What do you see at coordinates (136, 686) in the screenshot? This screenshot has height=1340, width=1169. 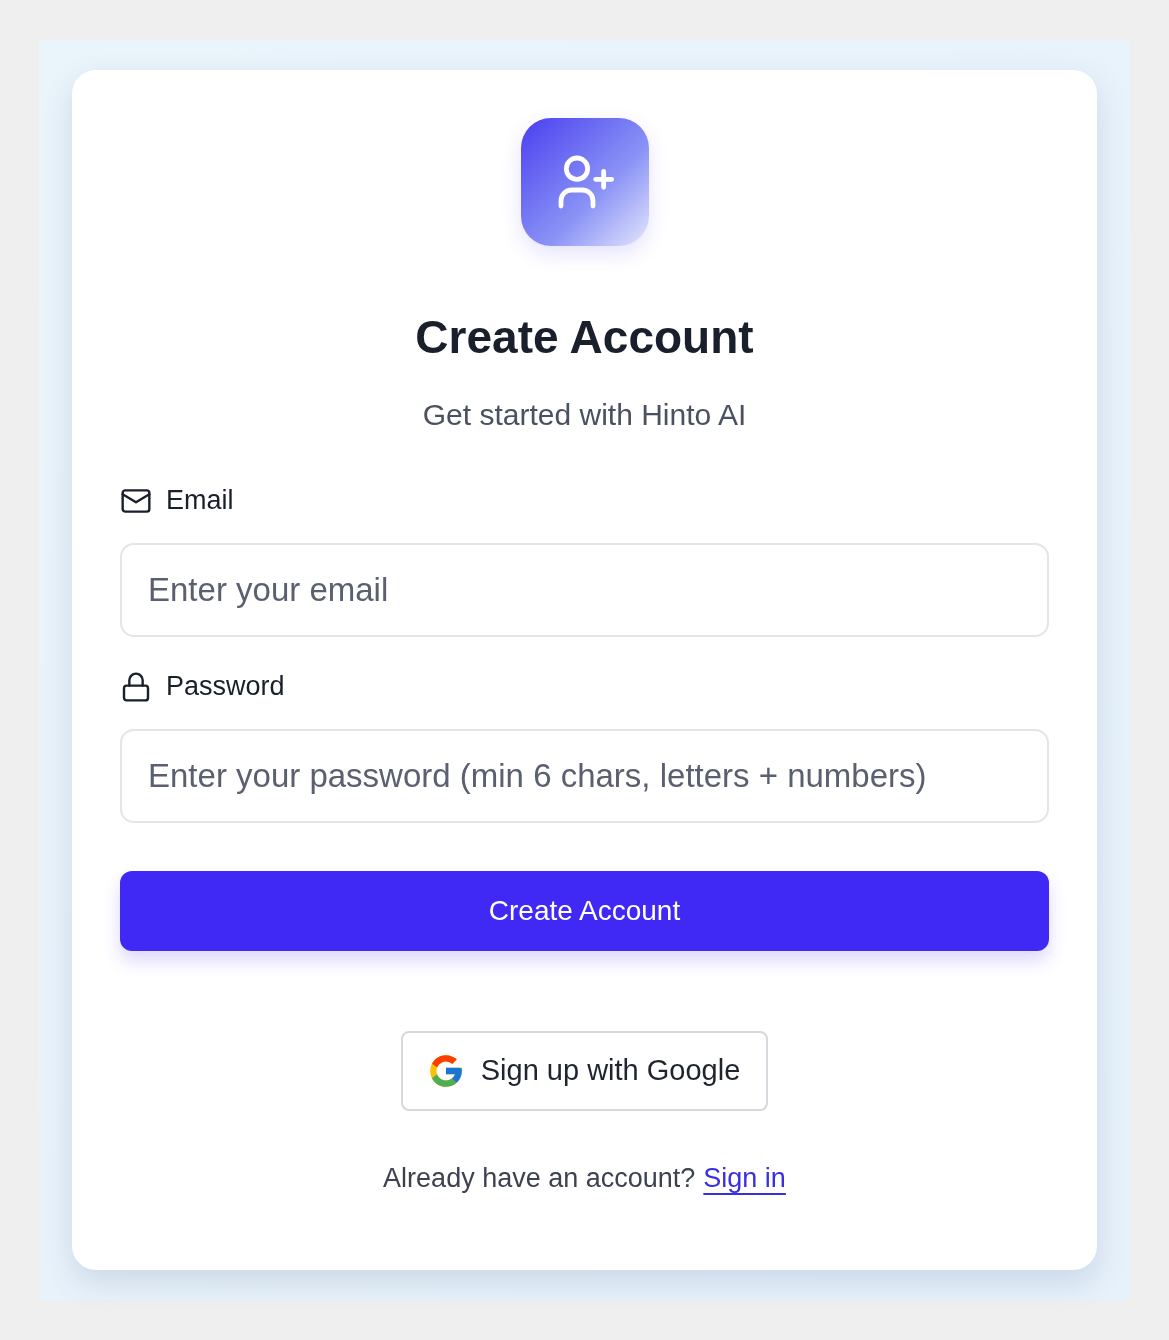 I see `lock-icon` at bounding box center [136, 686].